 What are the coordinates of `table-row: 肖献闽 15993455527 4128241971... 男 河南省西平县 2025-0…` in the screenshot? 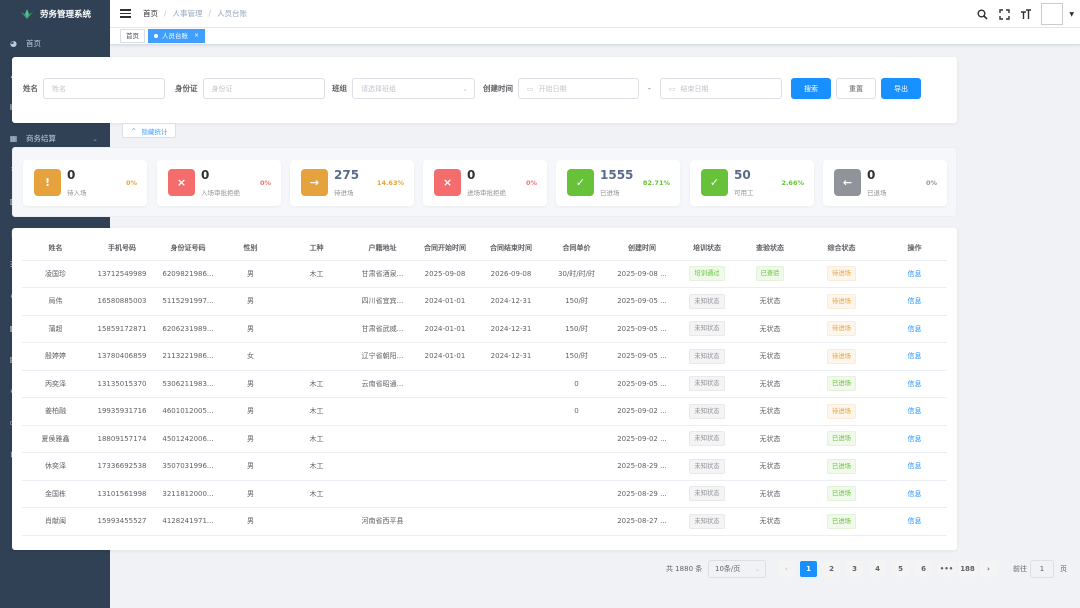 It's located at (484, 521).